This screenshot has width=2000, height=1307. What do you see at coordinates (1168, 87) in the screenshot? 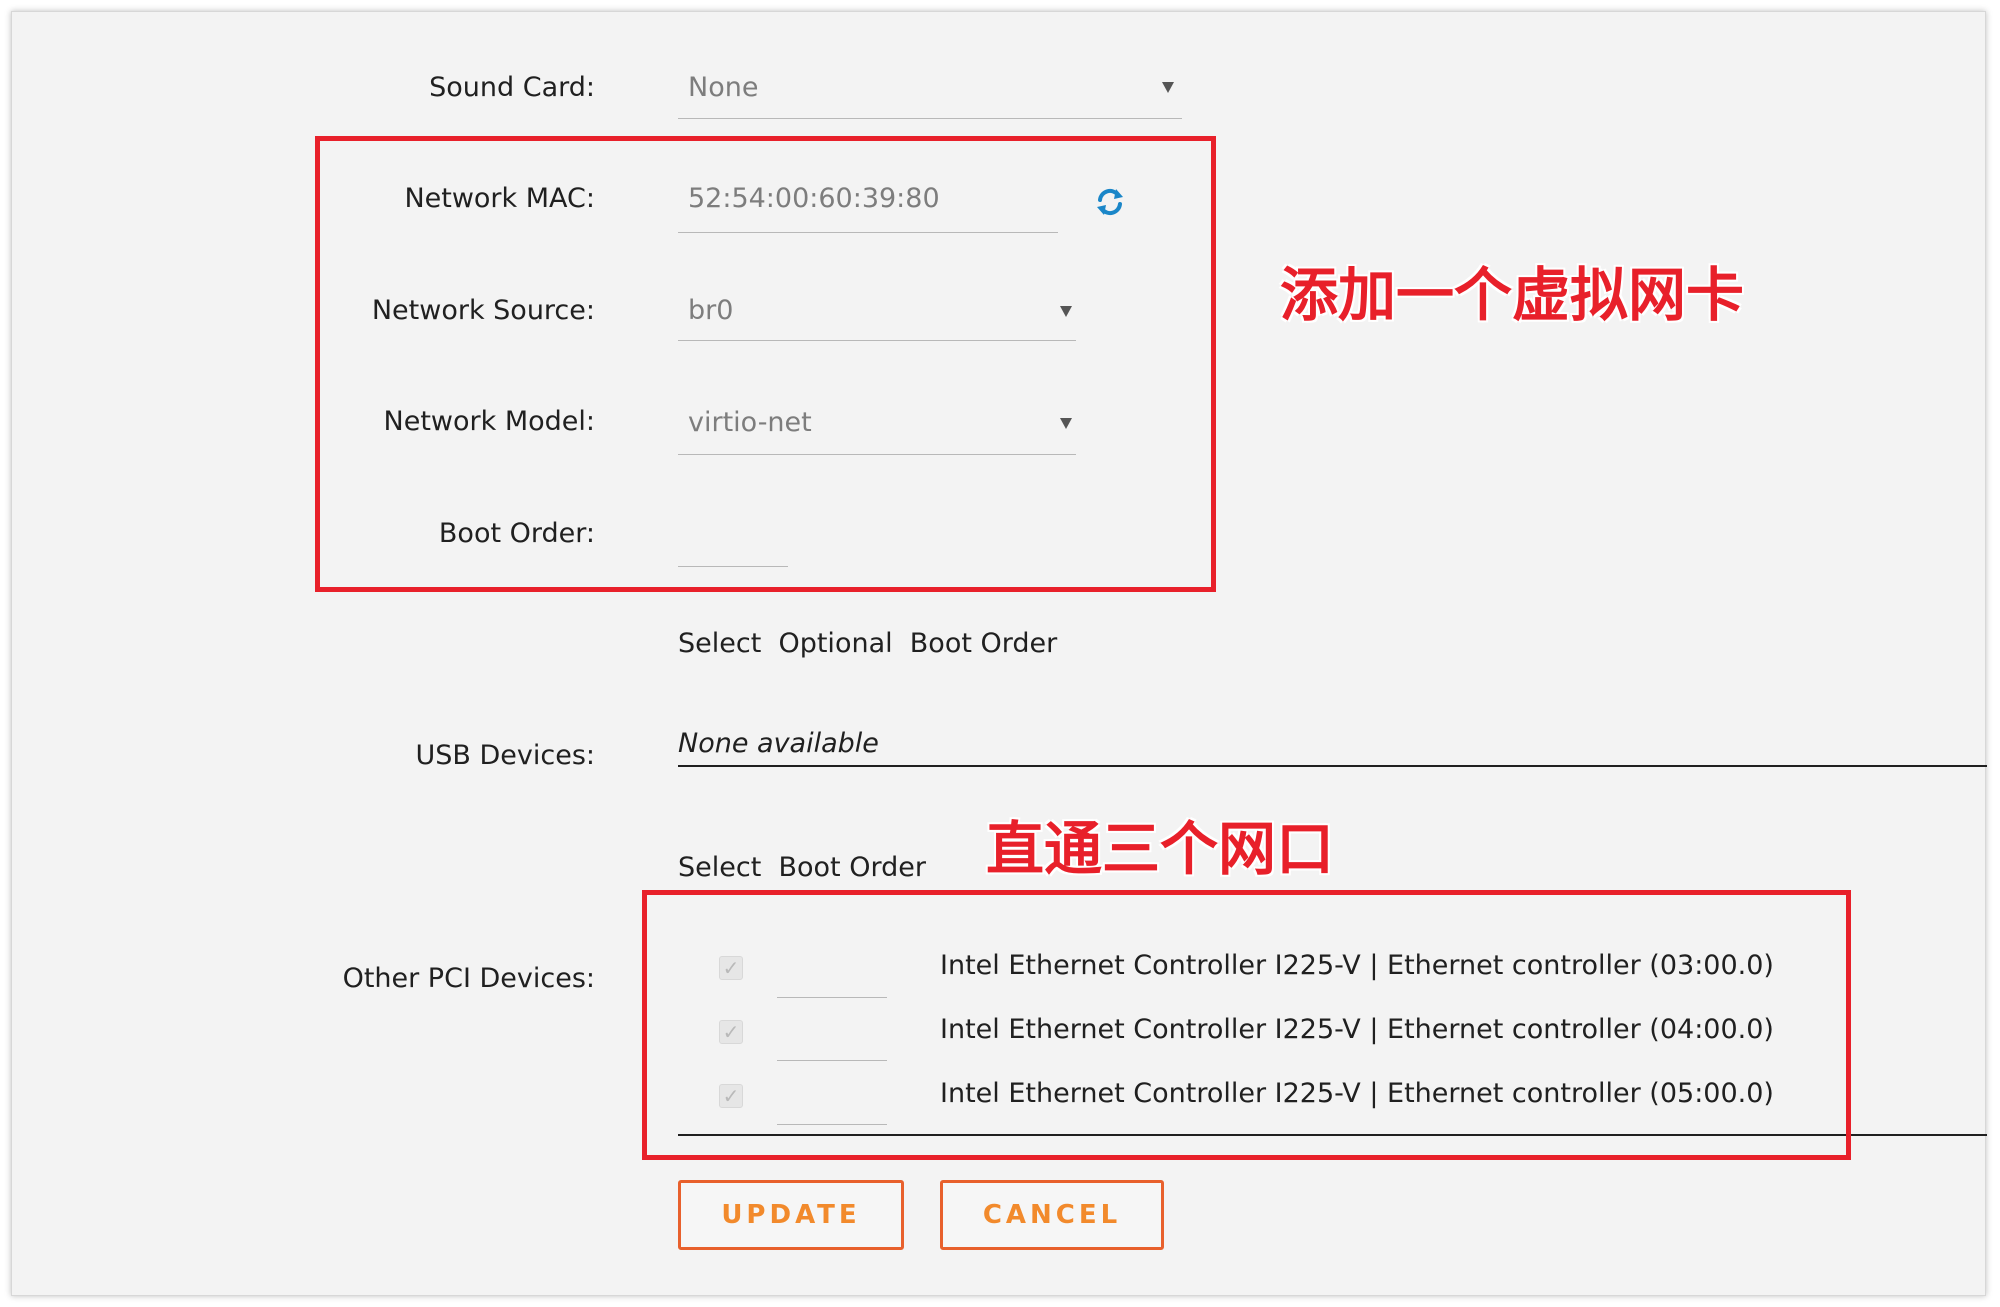
I see `chevron-down-icon` at bounding box center [1168, 87].